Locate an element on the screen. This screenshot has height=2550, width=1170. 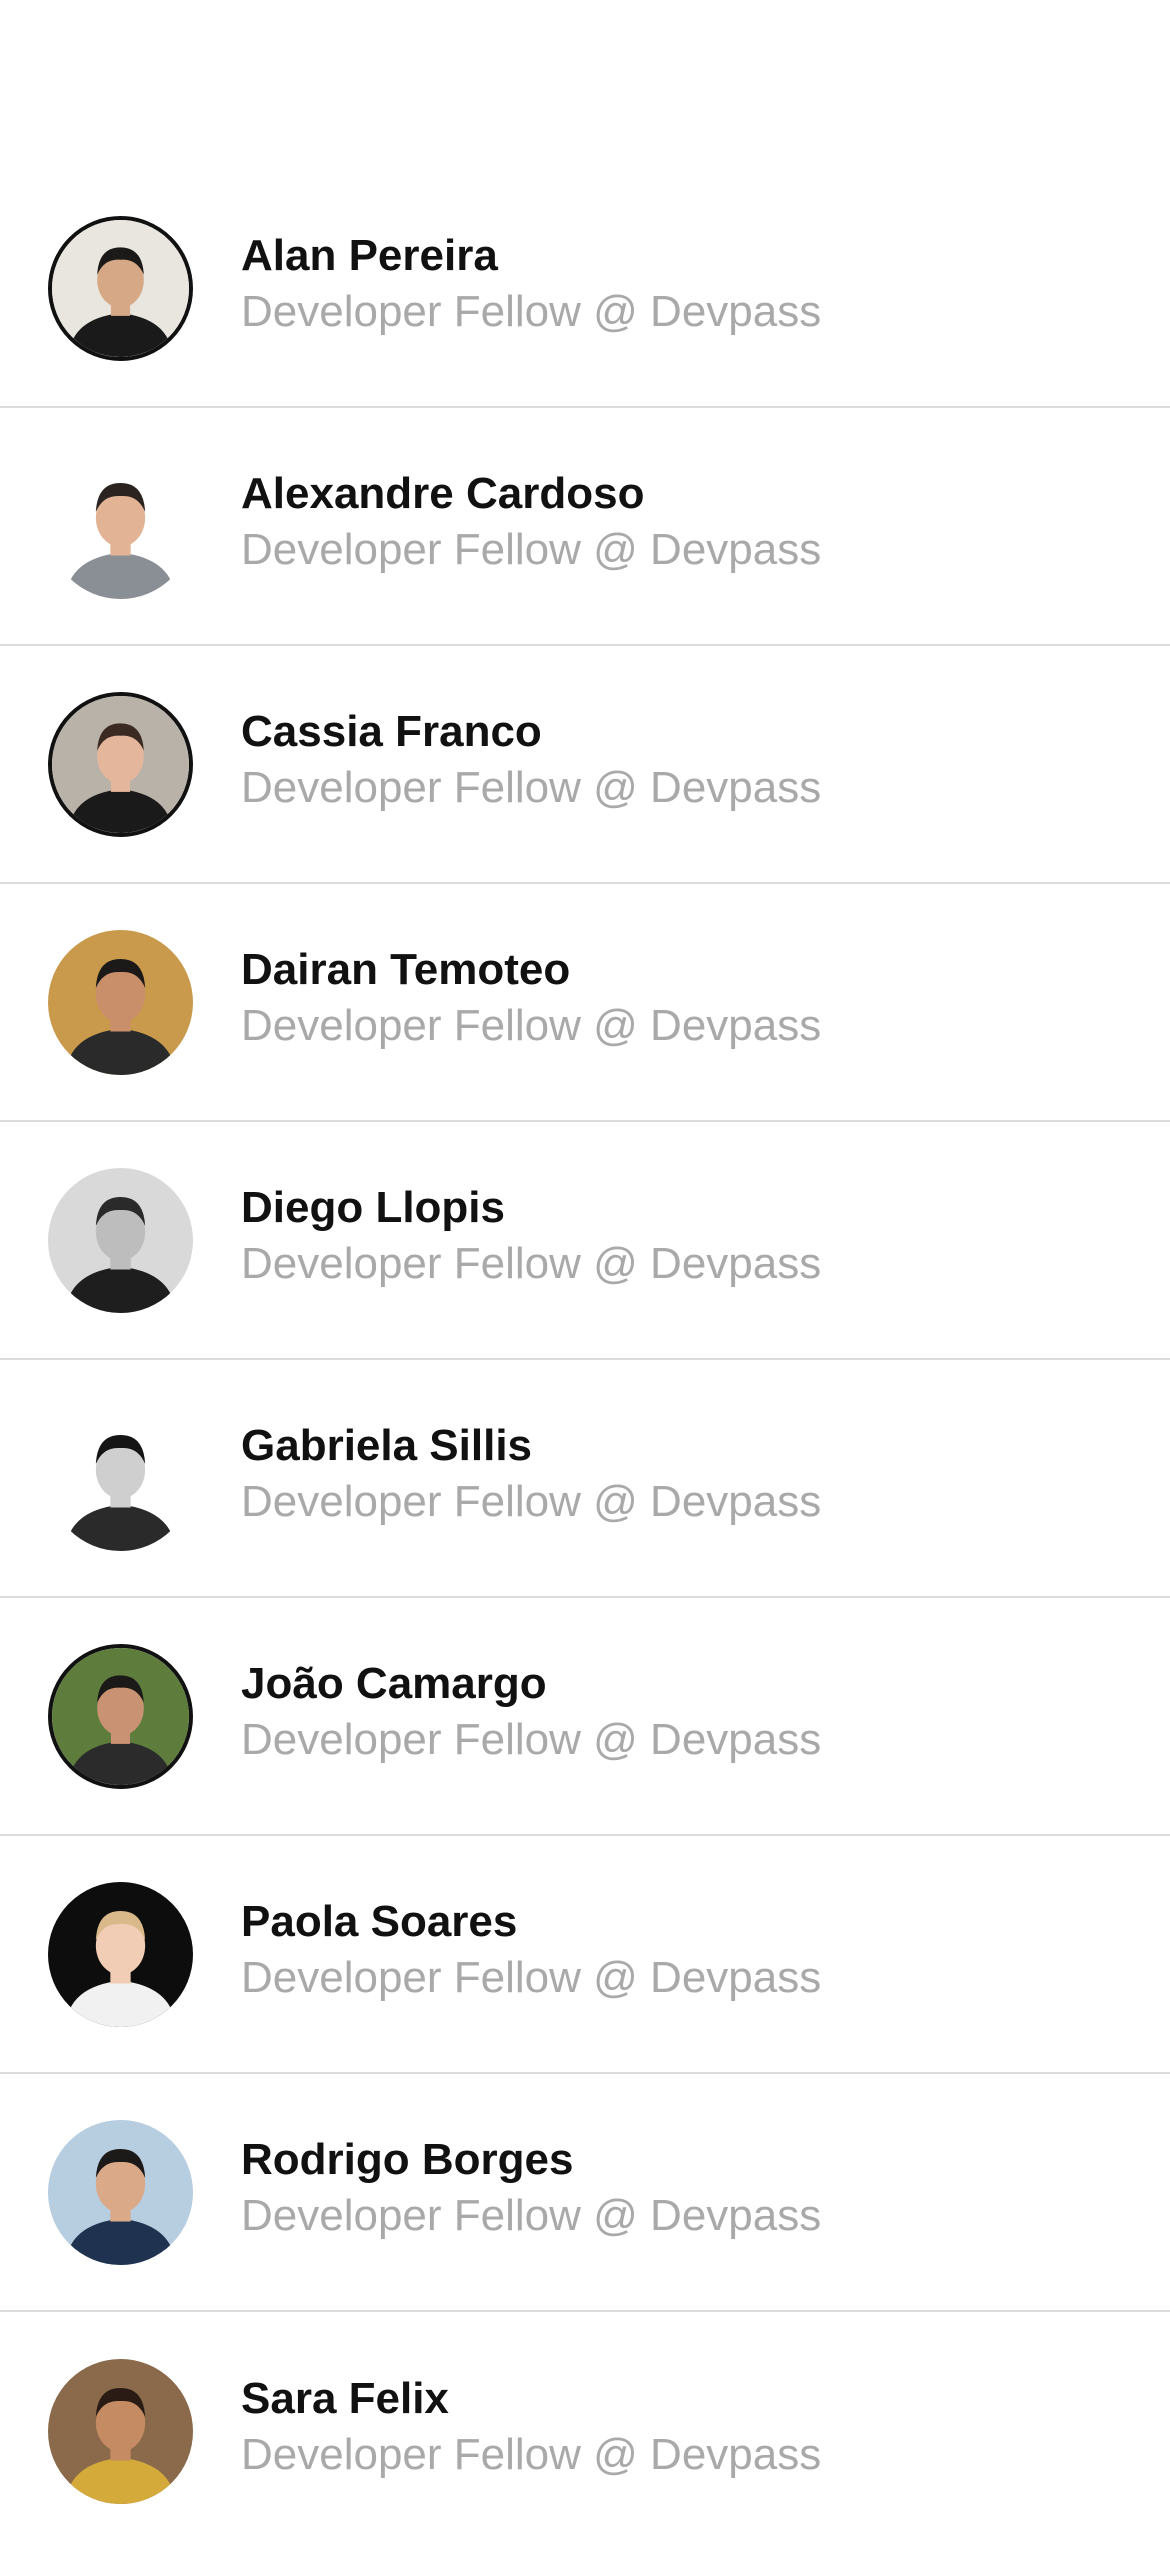
person-name: Rodrigo Borges is located at coordinates (407, 2159).